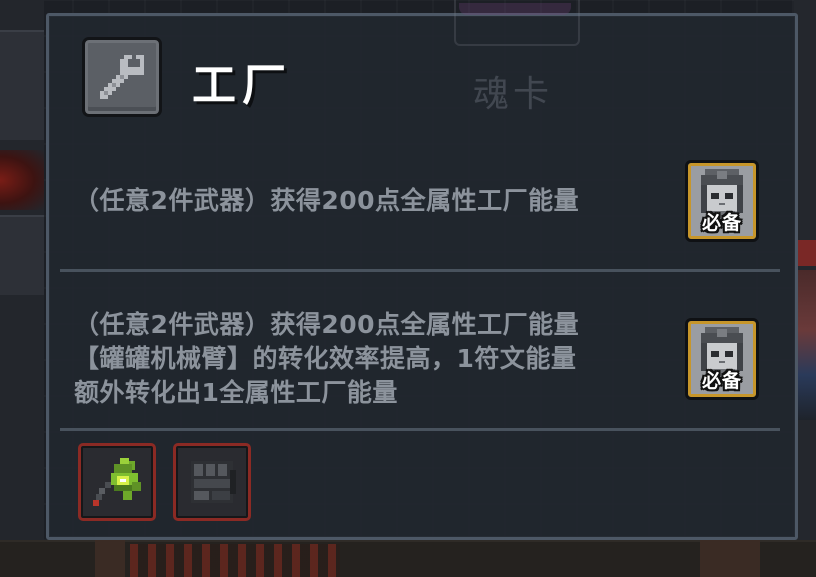  Describe the element at coordinates (517, 23) in the screenshot. I see `ghost-card` at that location.